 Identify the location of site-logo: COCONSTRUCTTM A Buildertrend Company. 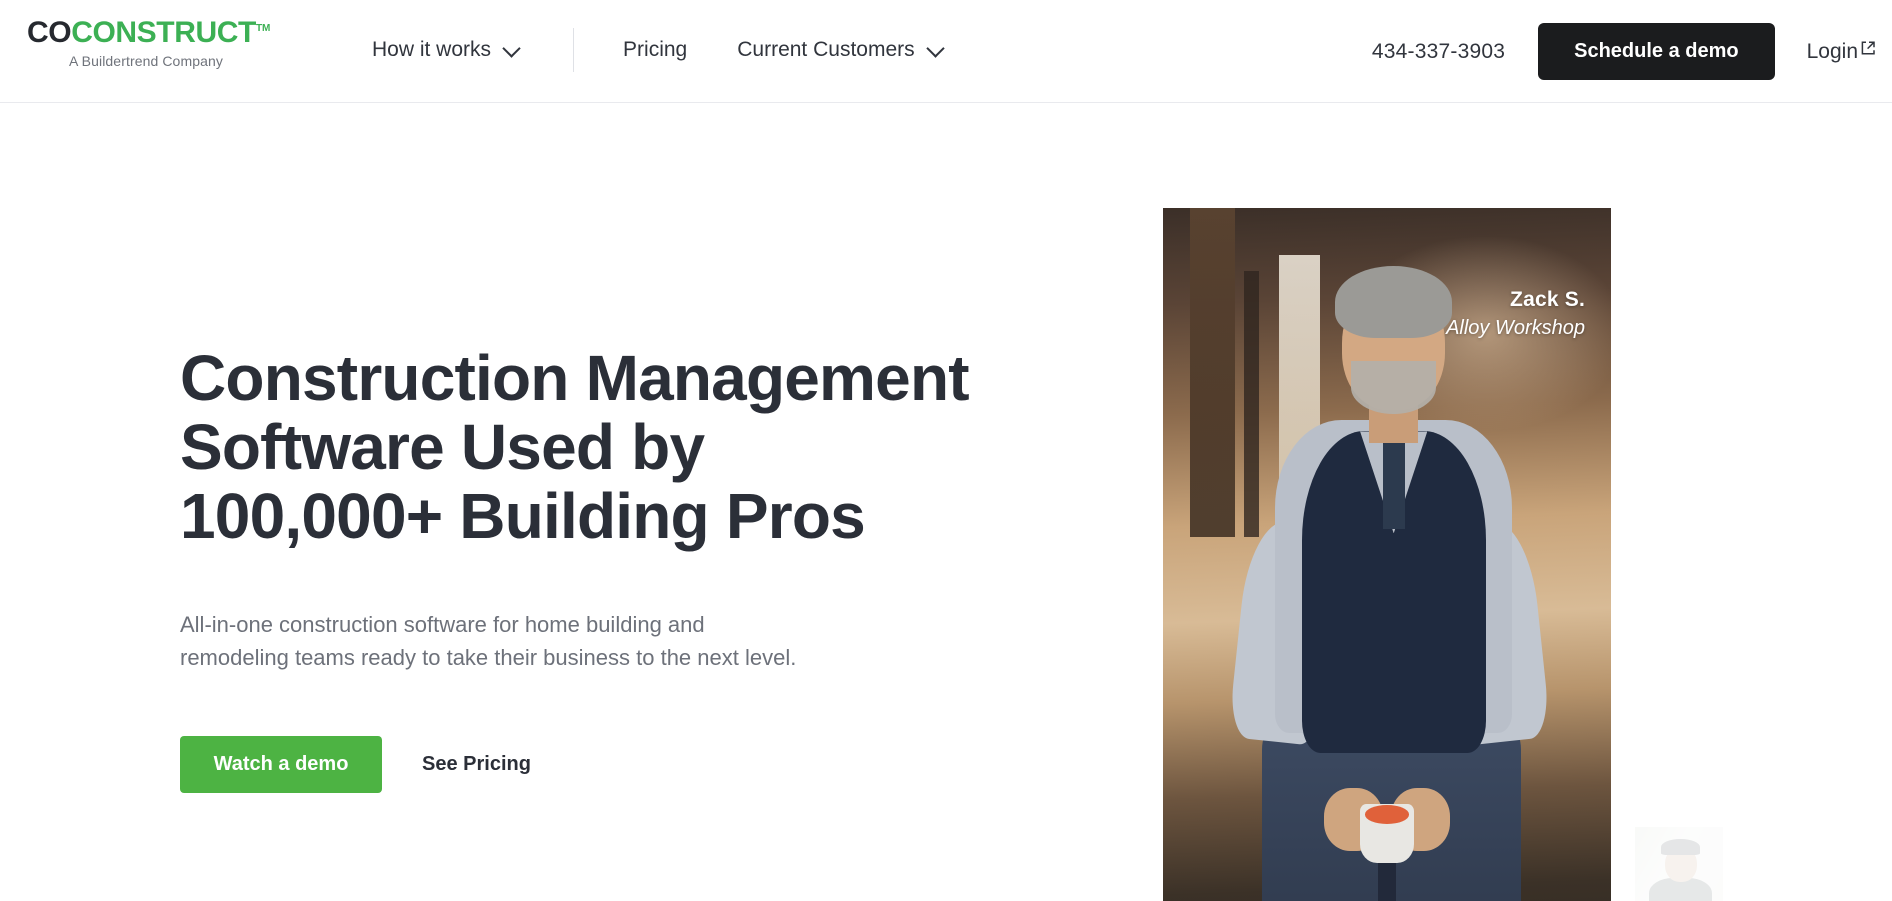
(167, 44).